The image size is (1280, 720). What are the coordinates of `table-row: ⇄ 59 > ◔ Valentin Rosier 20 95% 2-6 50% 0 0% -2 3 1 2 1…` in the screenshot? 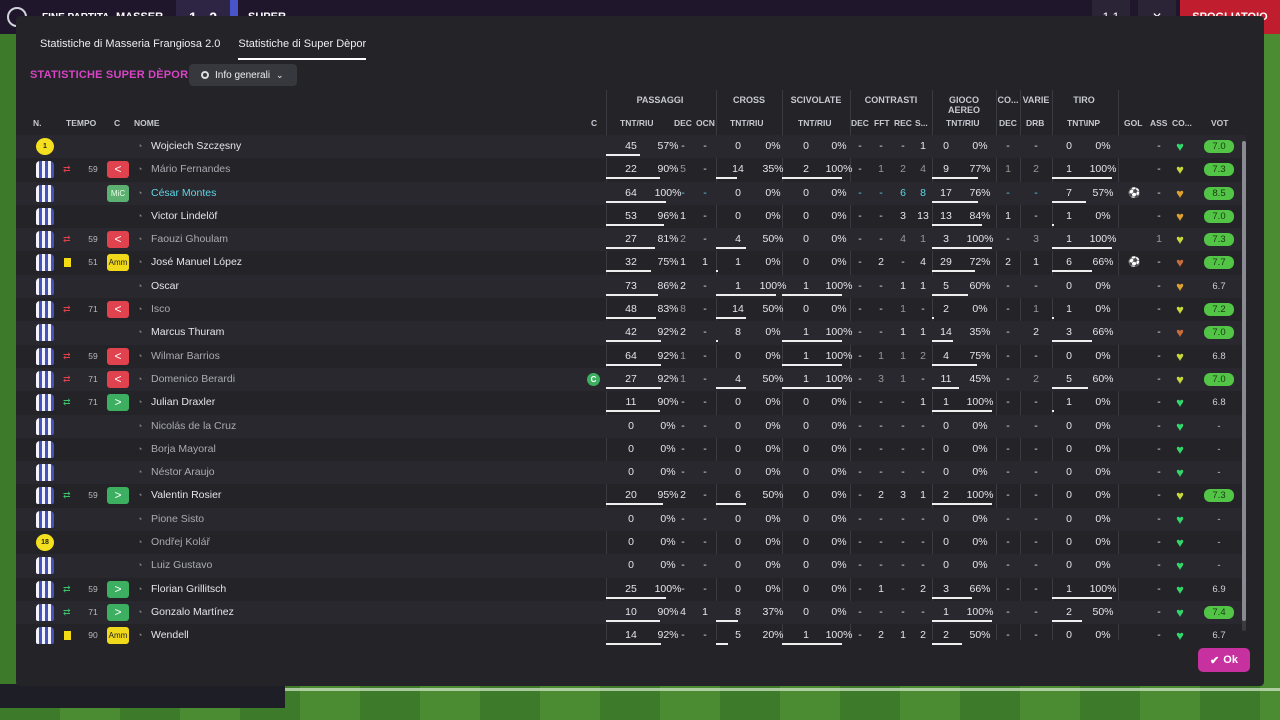 It's located at (631, 495).